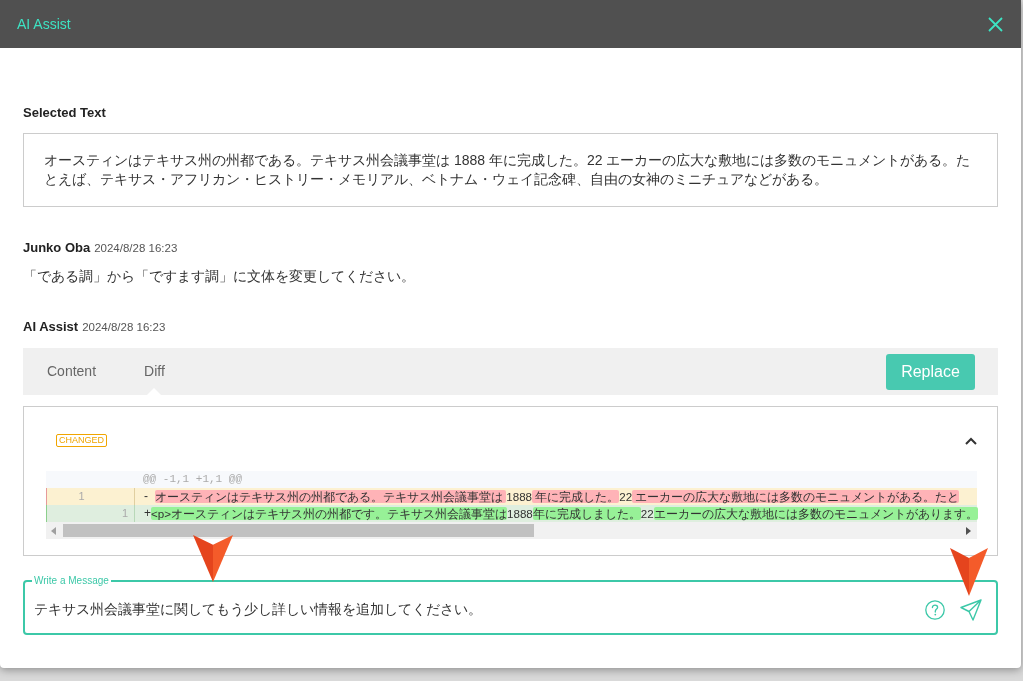  What do you see at coordinates (72, 371) in the screenshot?
I see `tab: Content` at bounding box center [72, 371].